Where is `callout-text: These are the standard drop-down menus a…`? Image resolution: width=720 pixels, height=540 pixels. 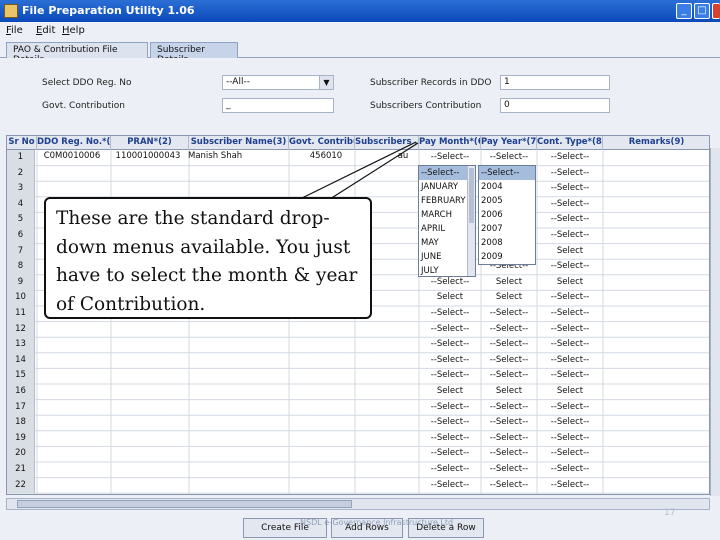
callout-text: These are the standard drop-down menus a… is located at coordinates (208, 258).